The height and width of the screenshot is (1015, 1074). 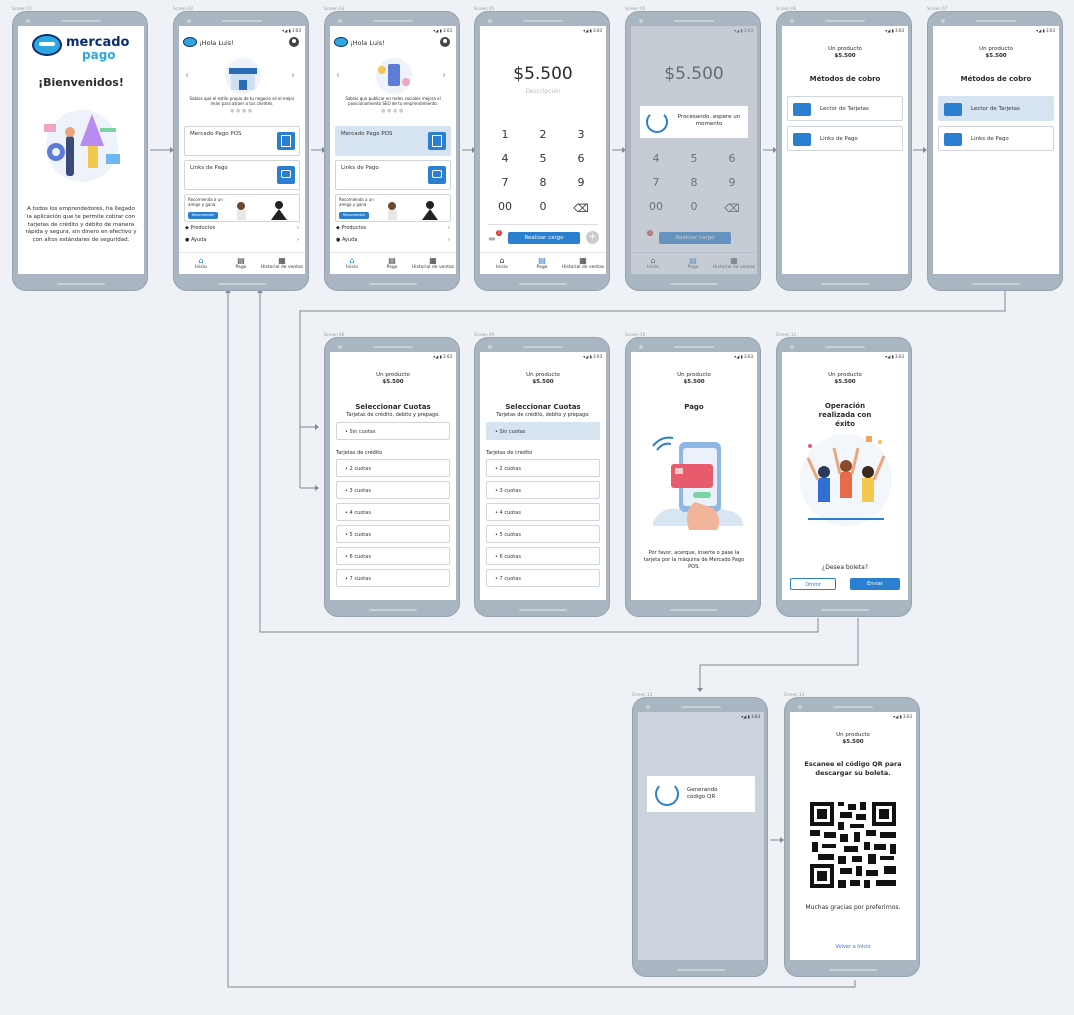 What do you see at coordinates (667, 794) in the screenshot?
I see `spinner-icon` at bounding box center [667, 794].